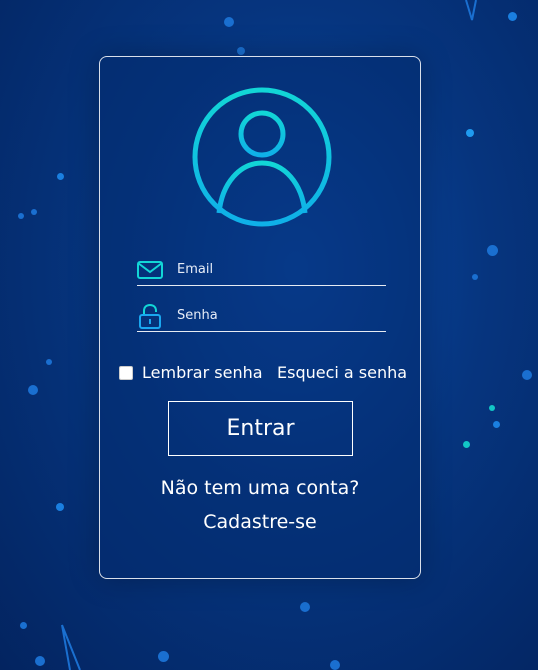 This screenshot has height=670, width=538. I want to click on submit-button: Entrar, so click(260, 428).